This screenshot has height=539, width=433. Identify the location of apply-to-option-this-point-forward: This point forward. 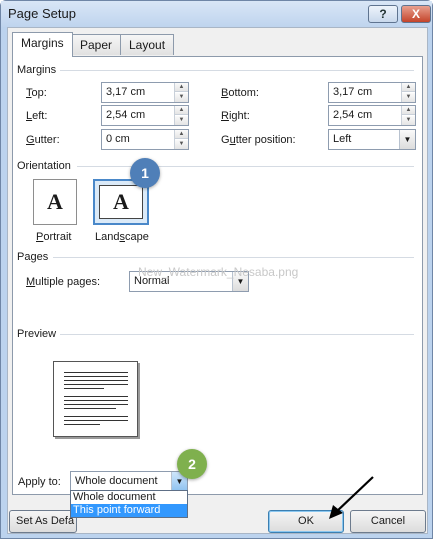
(129, 510).